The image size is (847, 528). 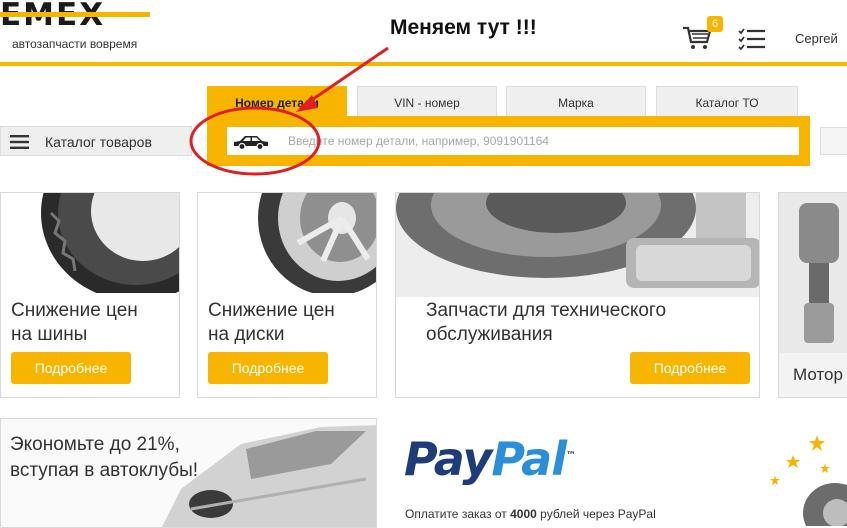 What do you see at coordinates (268, 368) in the screenshot?
I see `disks-more-button: Подробнее` at bounding box center [268, 368].